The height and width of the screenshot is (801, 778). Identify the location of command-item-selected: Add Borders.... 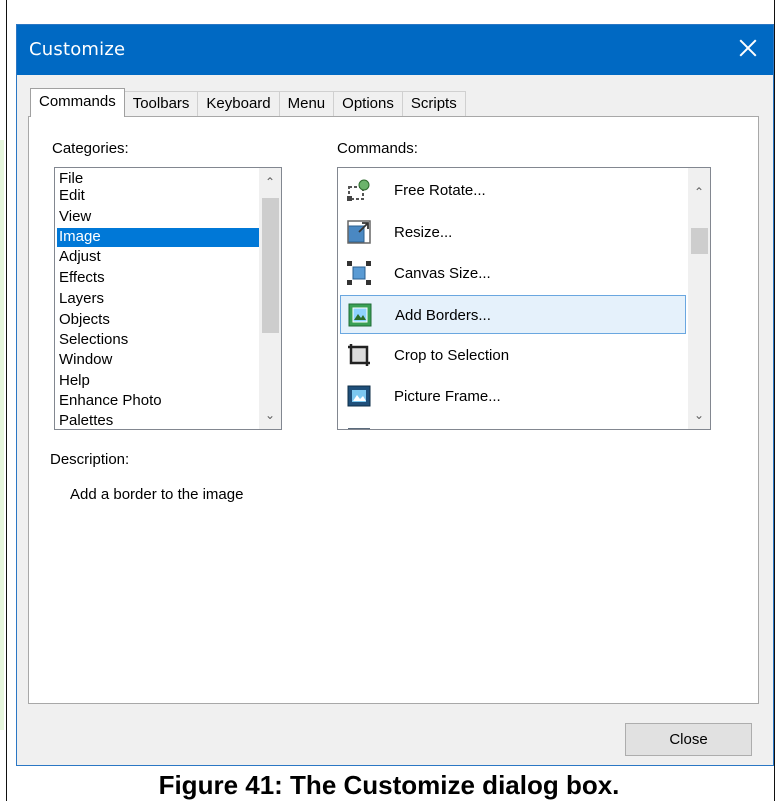
(513, 314).